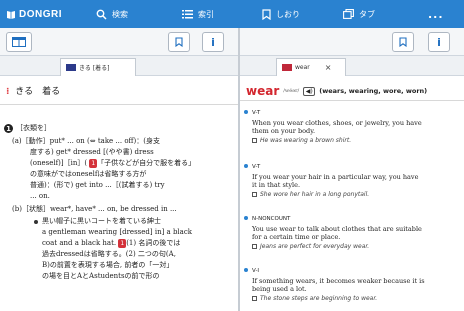 The image size is (464, 311). Describe the element at coordinates (33, 128) in the screenshot. I see `sense-heading: ［衣類を］` at that location.